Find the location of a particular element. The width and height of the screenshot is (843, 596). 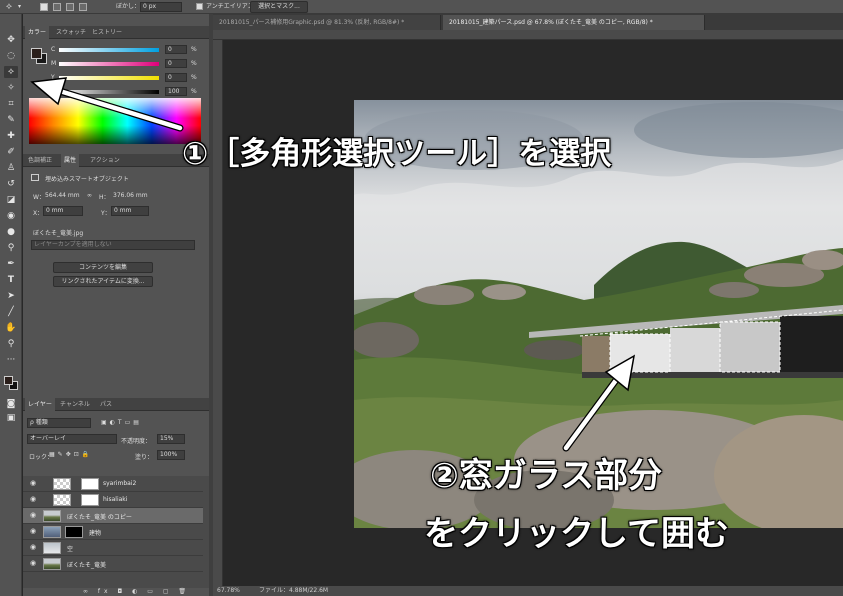

zoom-level: 67.78% is located at coordinates (228, 591).